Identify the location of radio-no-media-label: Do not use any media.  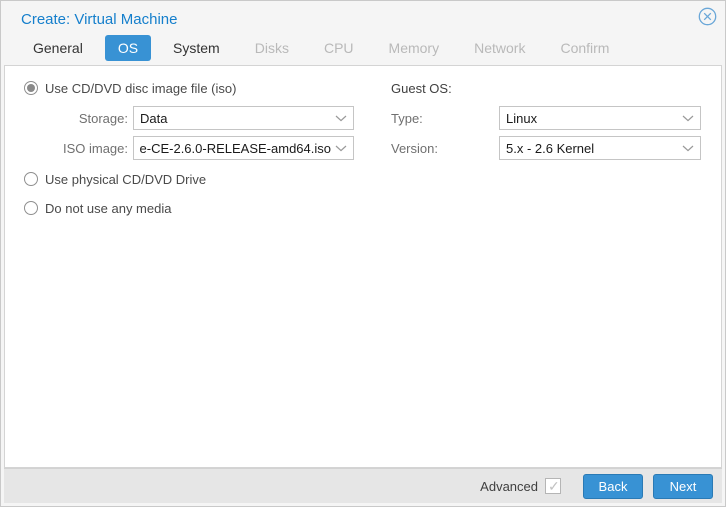
(108, 208).